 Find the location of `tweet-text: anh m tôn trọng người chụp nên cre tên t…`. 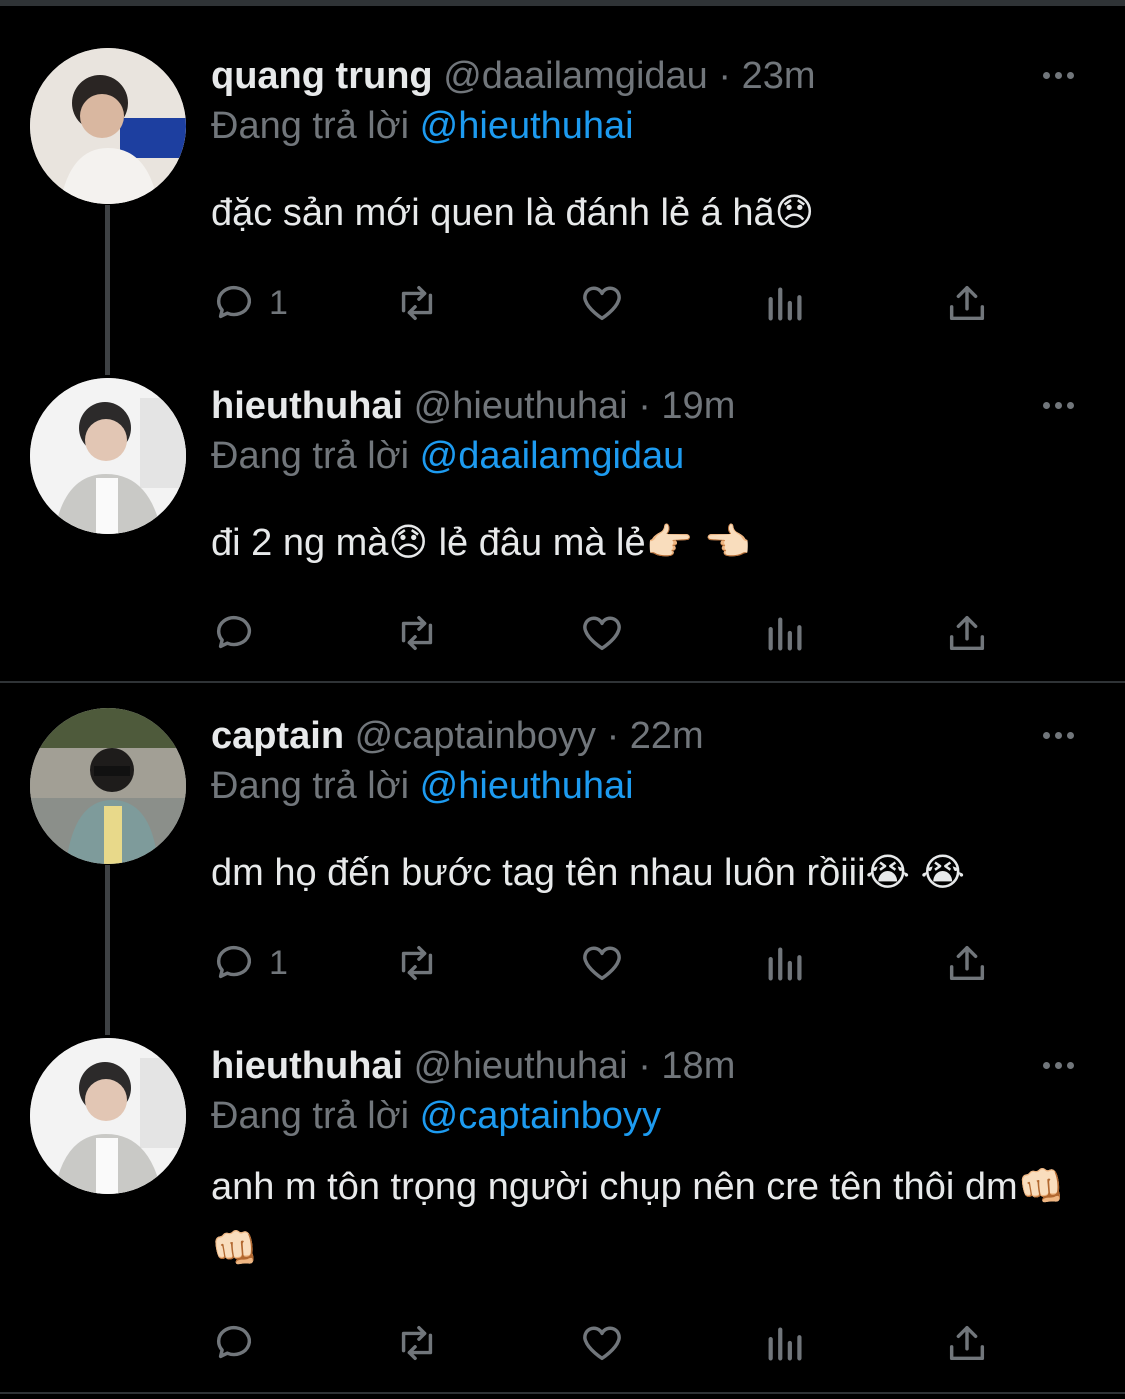

tweet-text: anh m tôn trọng người chụp nên cre tên t… is located at coordinates (638, 1218).